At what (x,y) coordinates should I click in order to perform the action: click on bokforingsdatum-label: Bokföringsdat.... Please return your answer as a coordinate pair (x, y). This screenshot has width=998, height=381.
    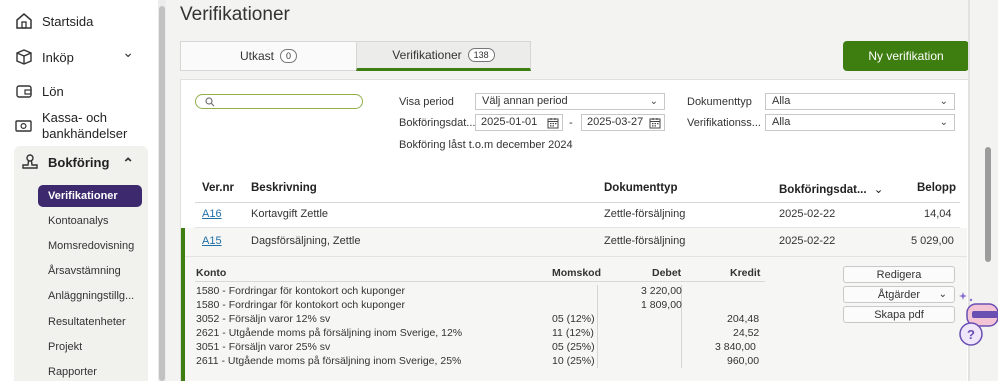
    Looking at the image, I should click on (437, 123).